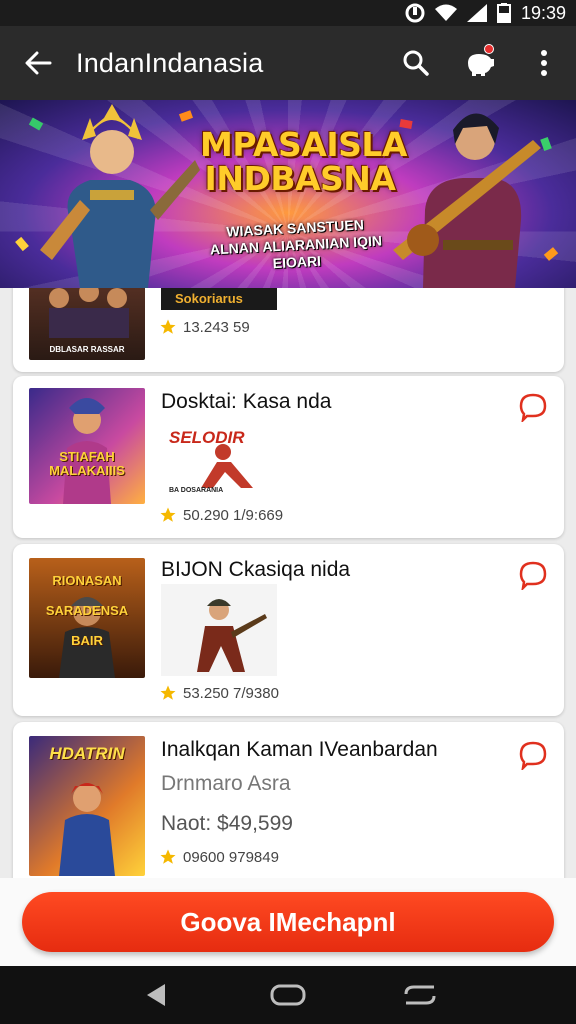 The width and height of the screenshot is (576, 1024). I want to click on nav-back-button, so click(156, 995).